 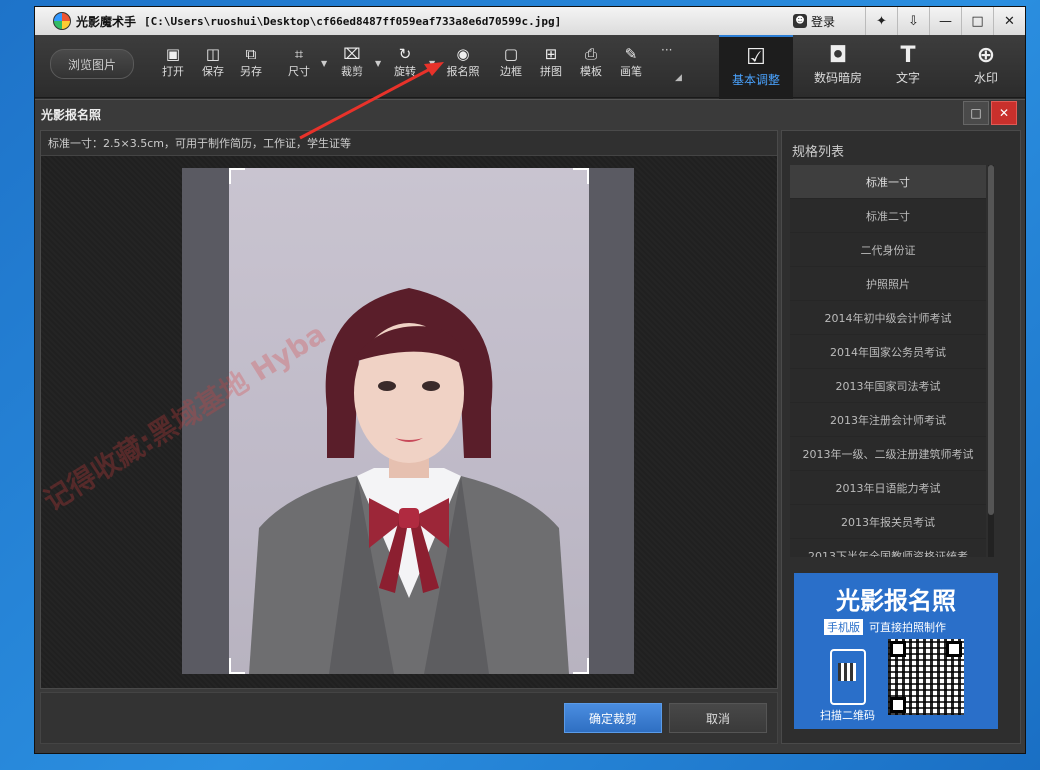 What do you see at coordinates (908, 55) in the screenshot?
I see `text-icon: T` at bounding box center [908, 55].